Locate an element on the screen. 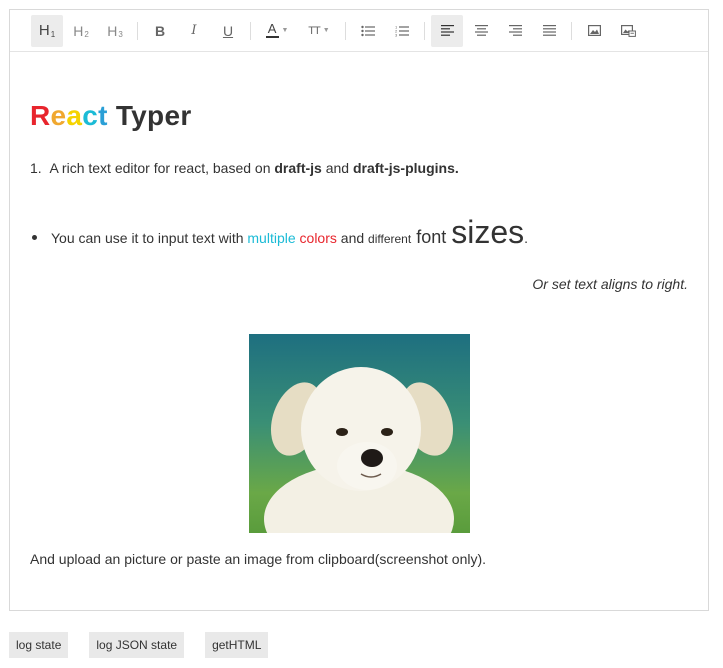  underline-icon: U is located at coordinates (228, 30).